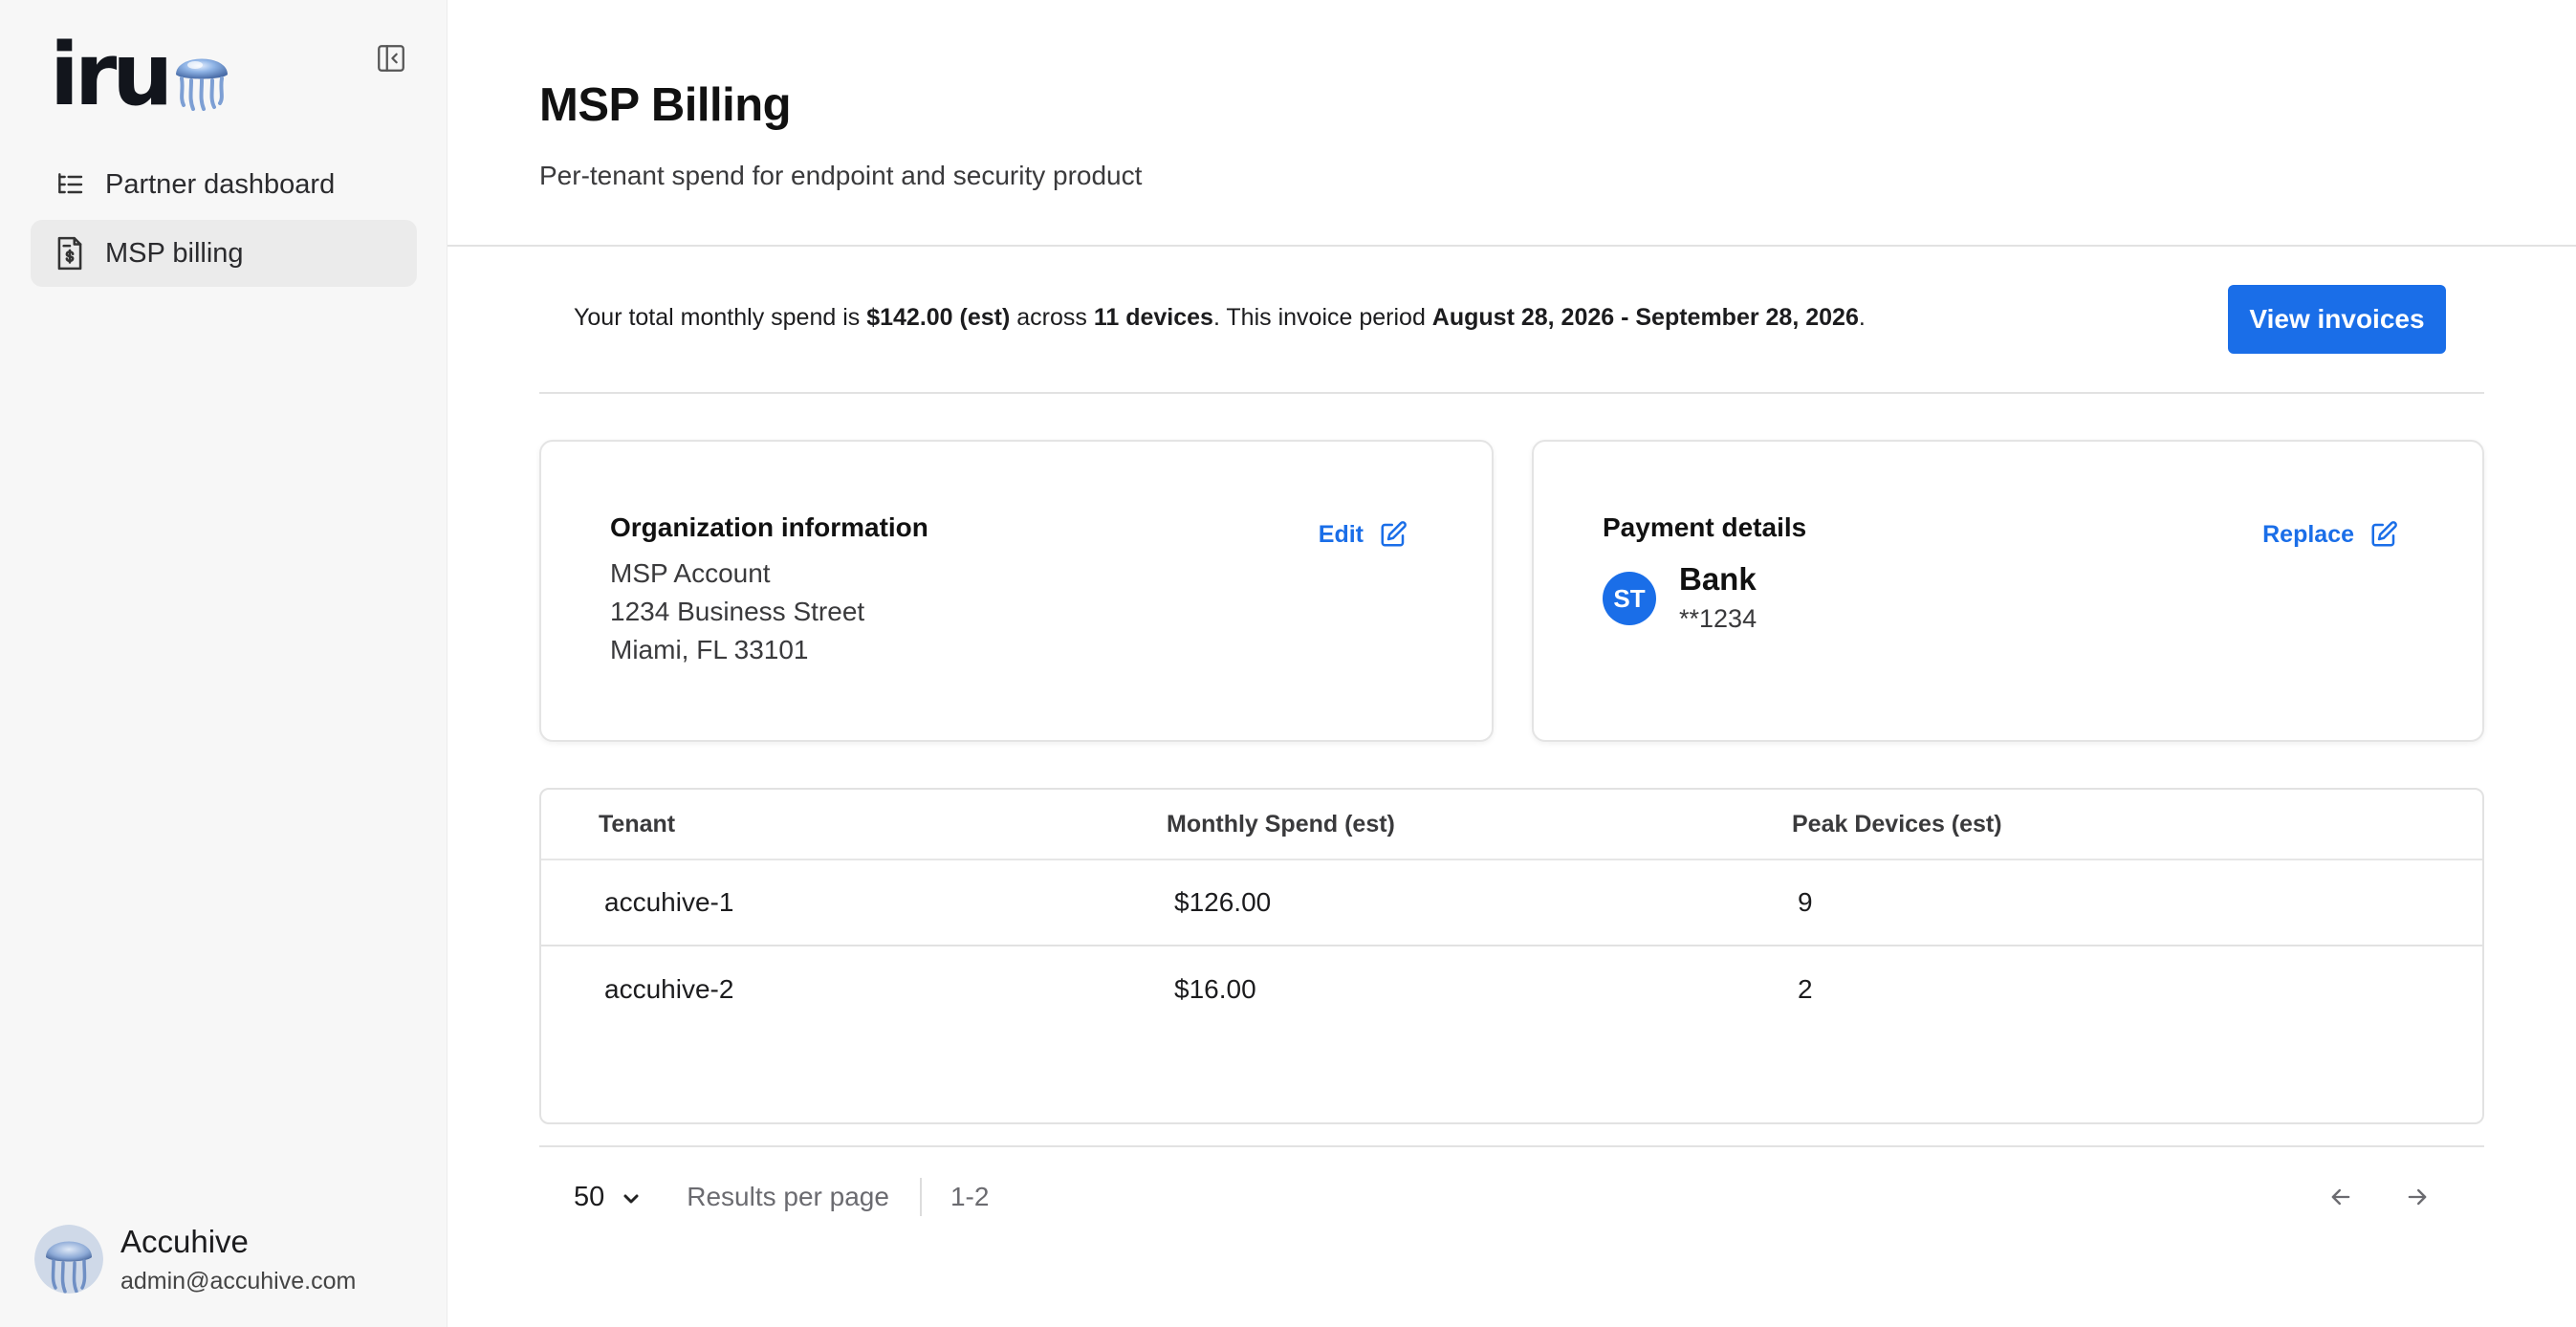 This screenshot has height=1327, width=2576. I want to click on replace-label: Replace, so click(2308, 534).